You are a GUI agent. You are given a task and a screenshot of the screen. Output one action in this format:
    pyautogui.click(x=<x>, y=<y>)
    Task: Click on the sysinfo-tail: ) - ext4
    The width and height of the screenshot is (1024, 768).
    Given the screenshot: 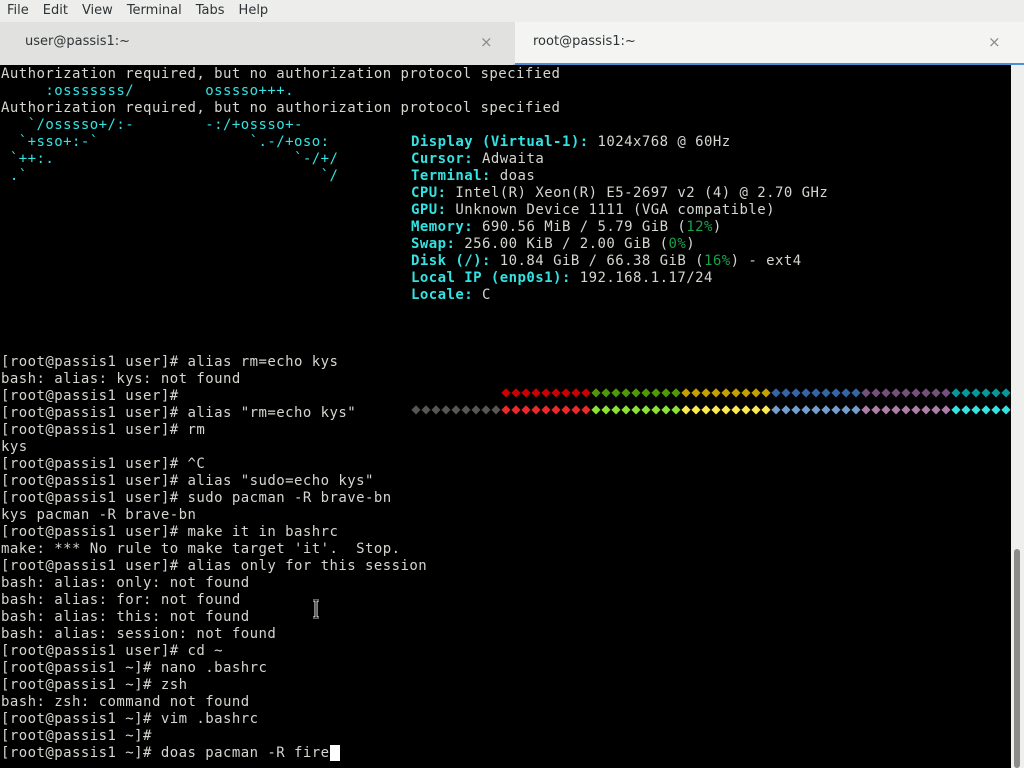 What is the action you would take?
    pyautogui.click(x=766, y=261)
    